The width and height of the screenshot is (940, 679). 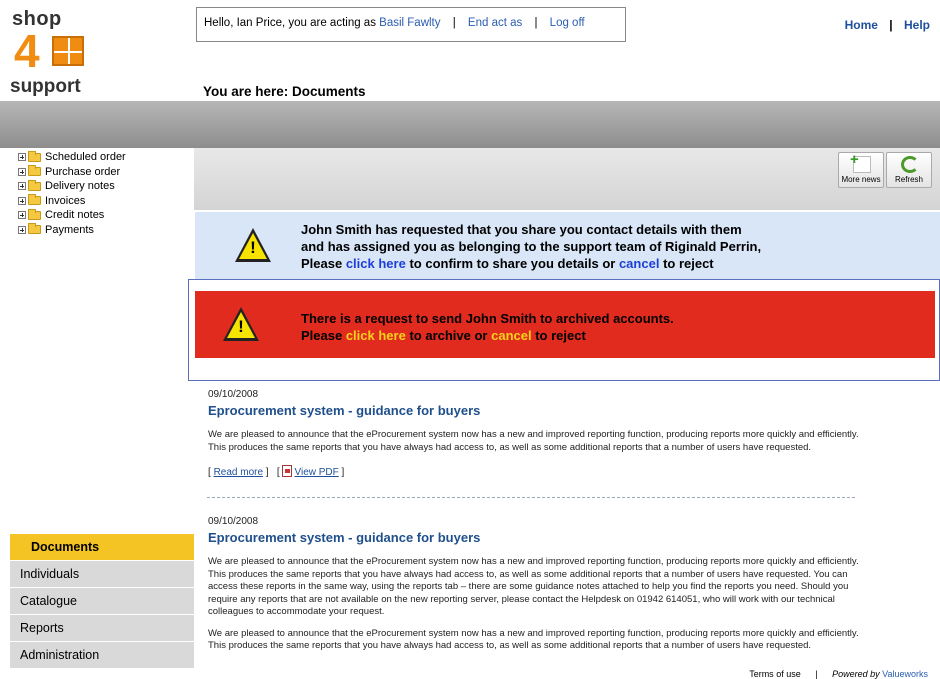 I want to click on header-band, so click(x=470, y=124).